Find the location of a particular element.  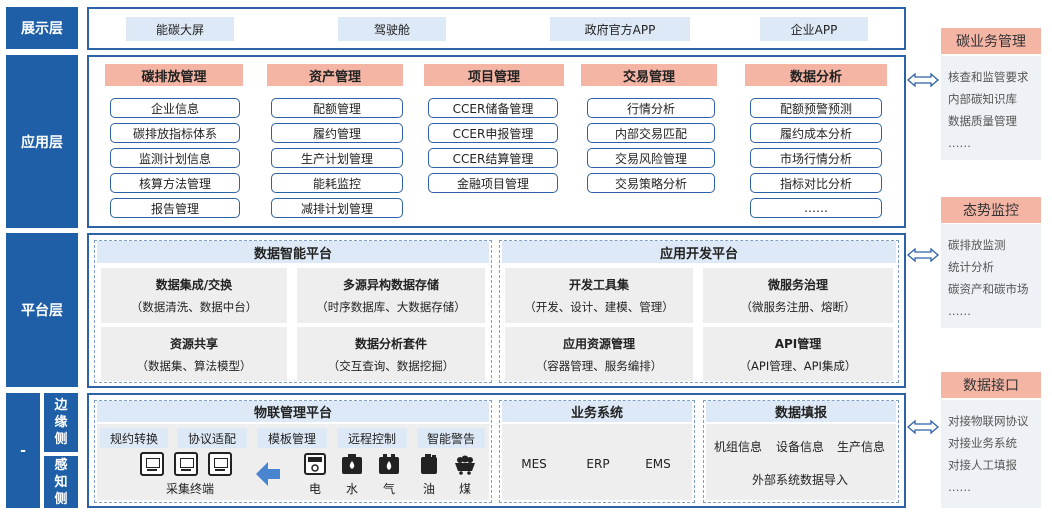

cell-sub: （数据清洗、数据中台） is located at coordinates (194, 307).